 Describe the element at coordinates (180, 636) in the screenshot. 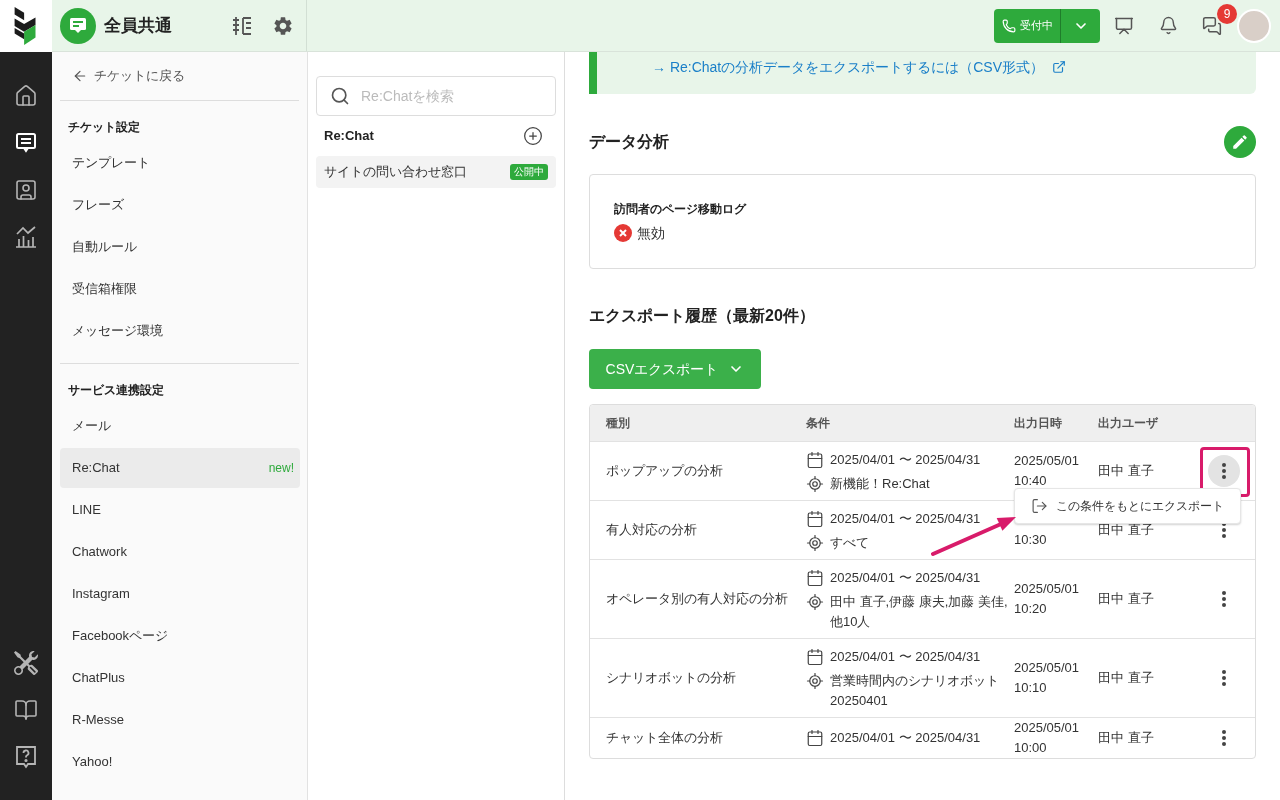

I see `settings-nav-item: Facebookページ` at that location.